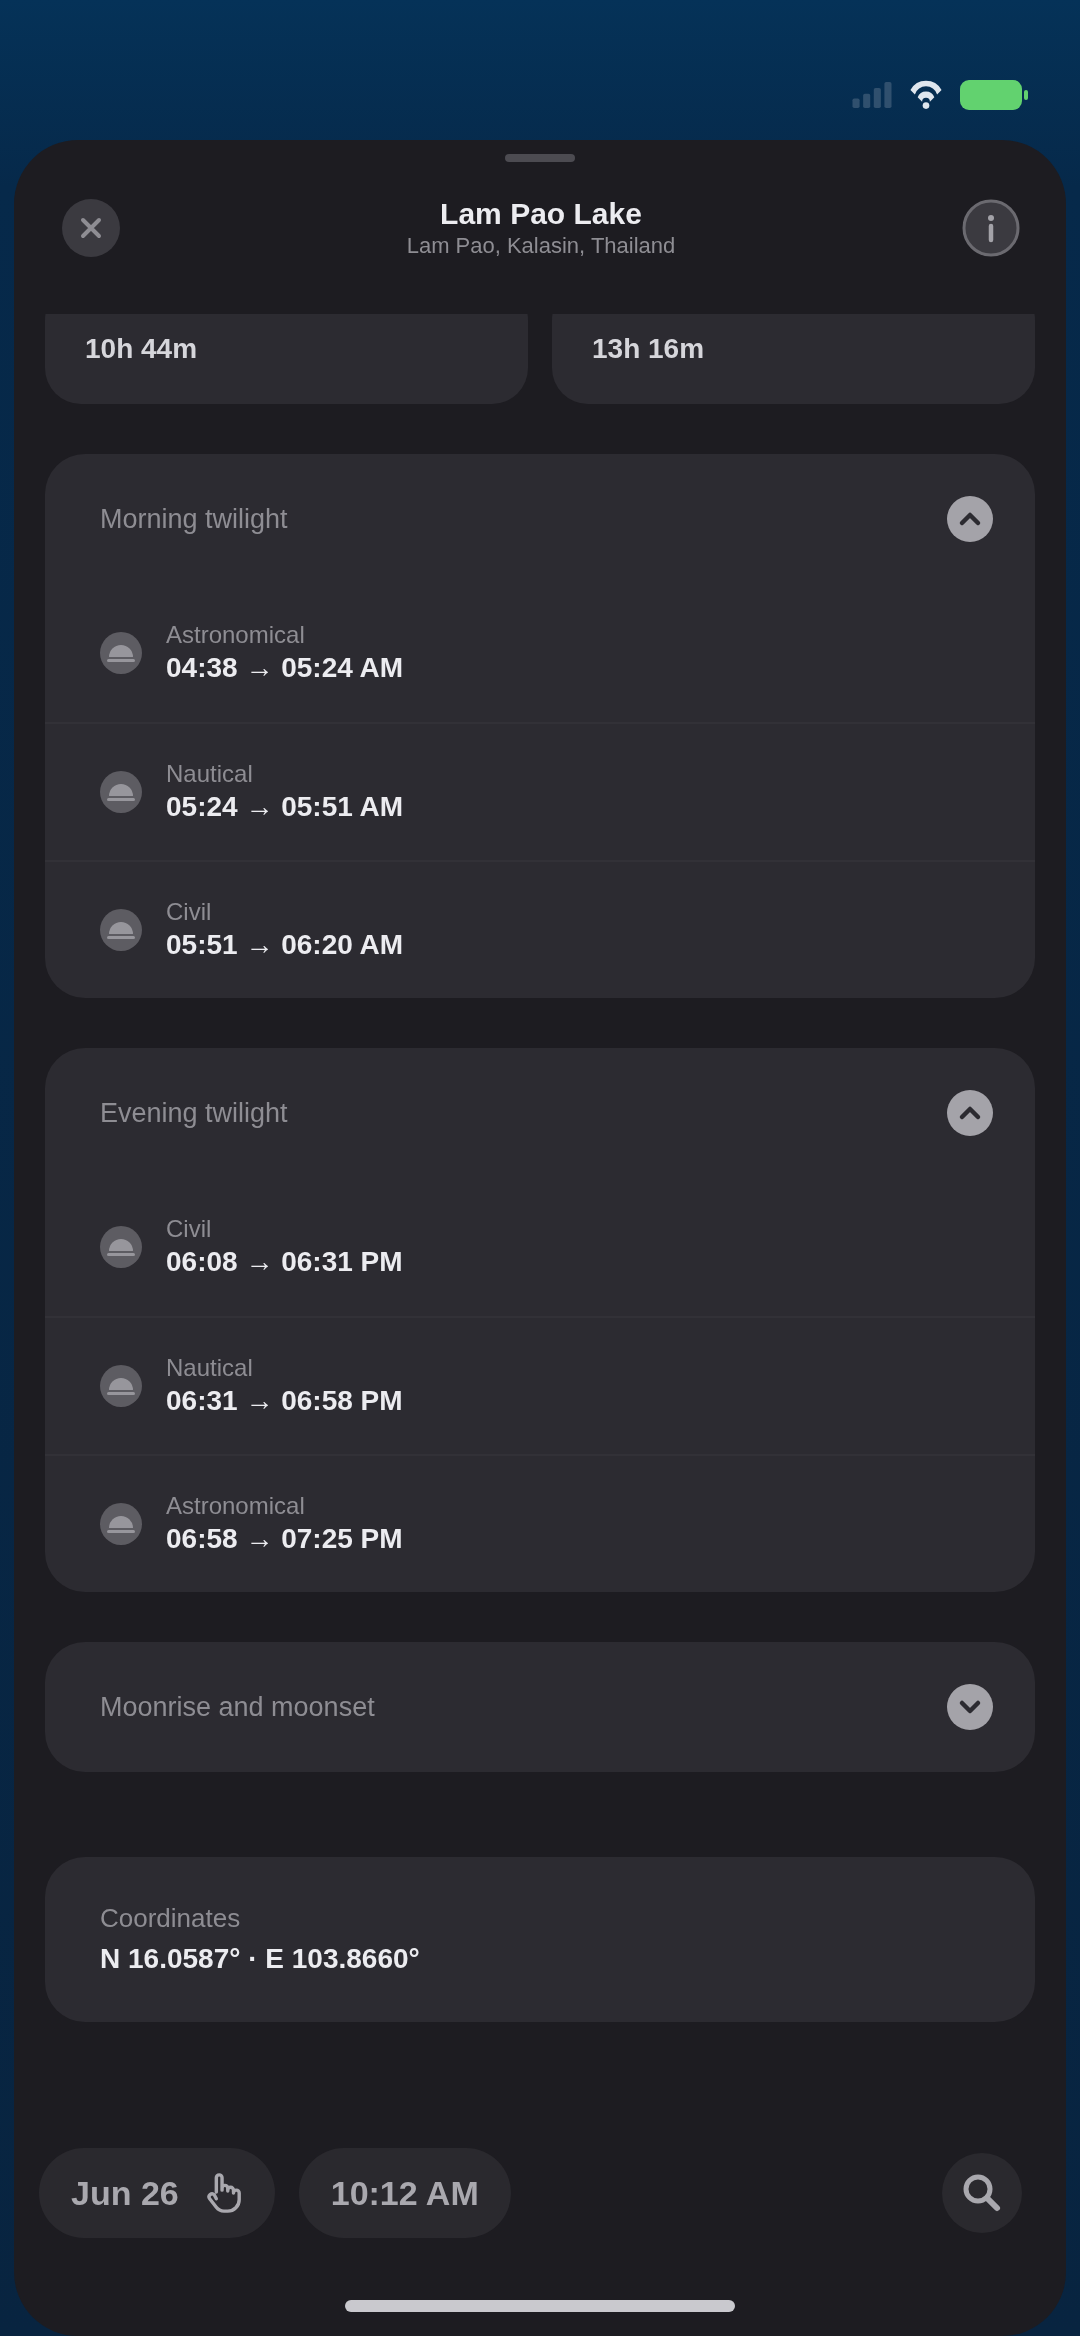  I want to click on coordinates-value: N 16.0587° · E 103.8660°, so click(260, 1959).